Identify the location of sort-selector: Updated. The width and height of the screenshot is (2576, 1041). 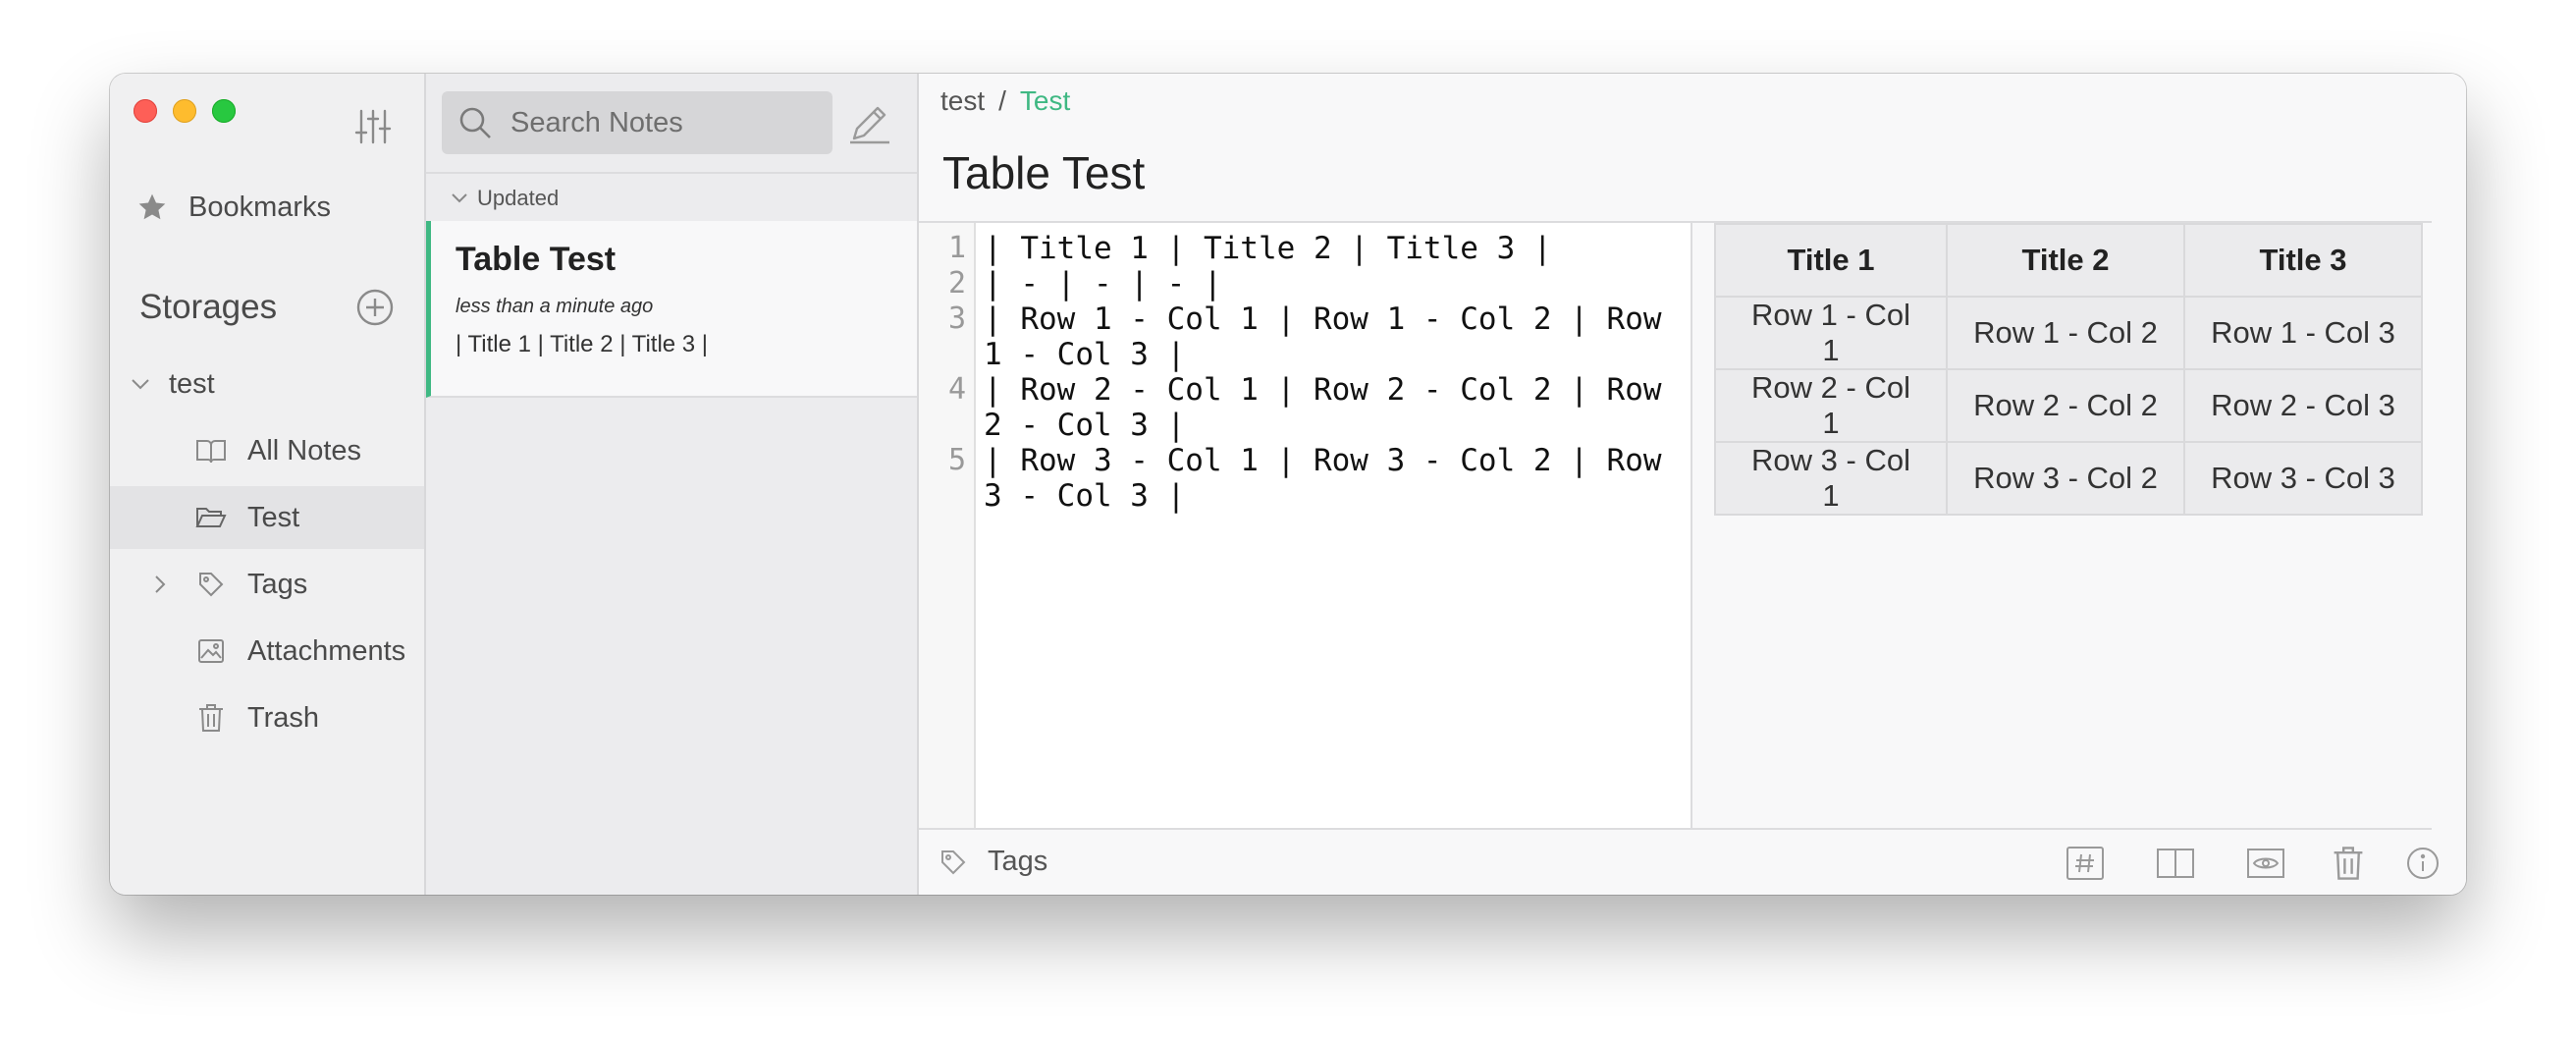
(671, 197).